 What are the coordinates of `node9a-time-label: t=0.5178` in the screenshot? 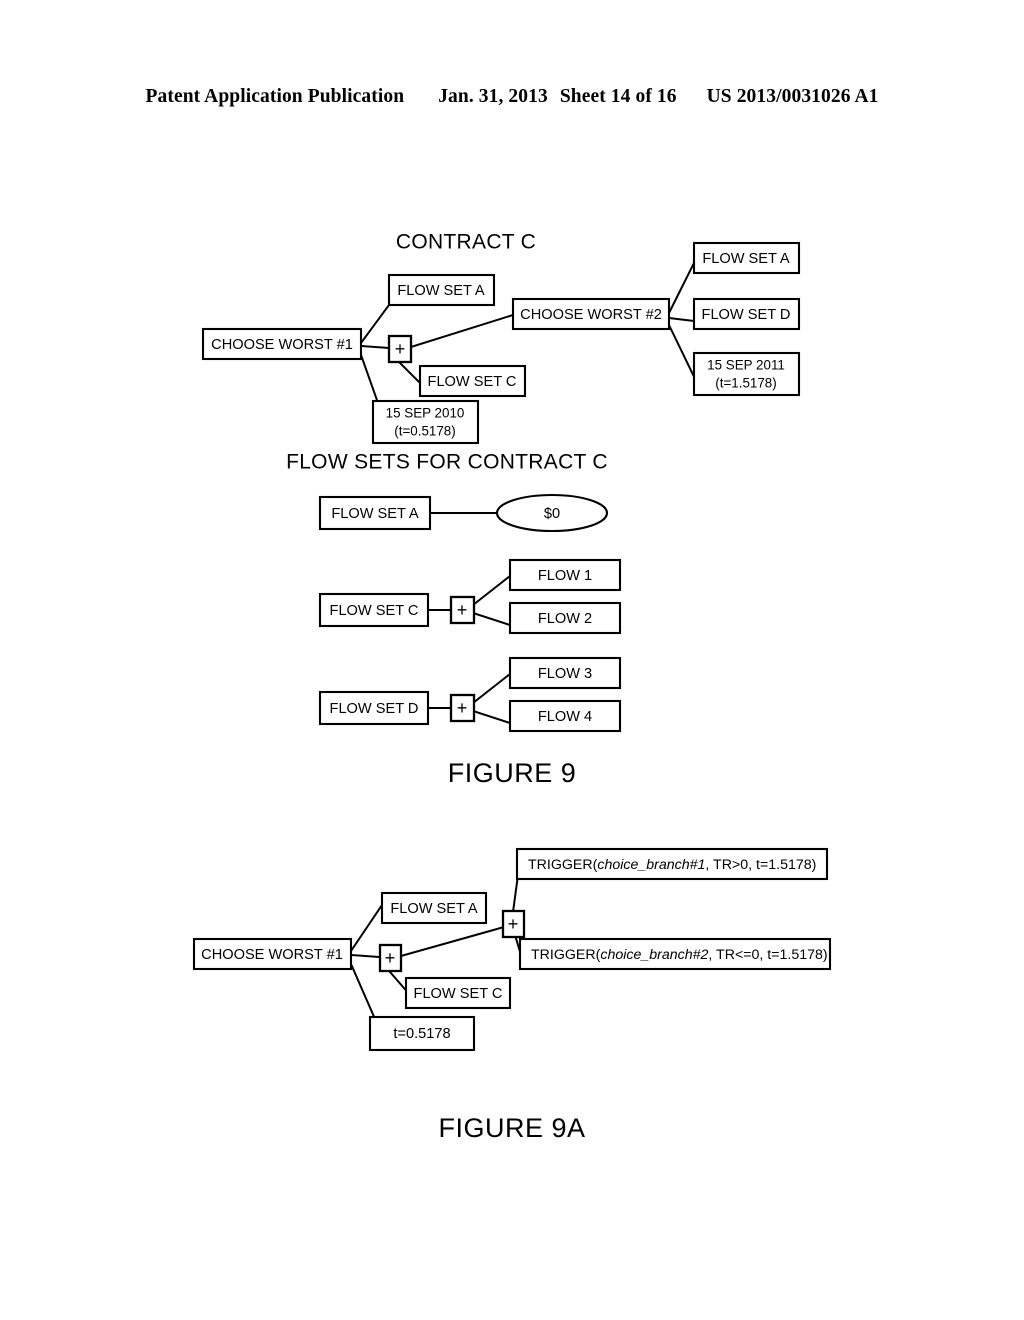 It's located at (421, 1034).